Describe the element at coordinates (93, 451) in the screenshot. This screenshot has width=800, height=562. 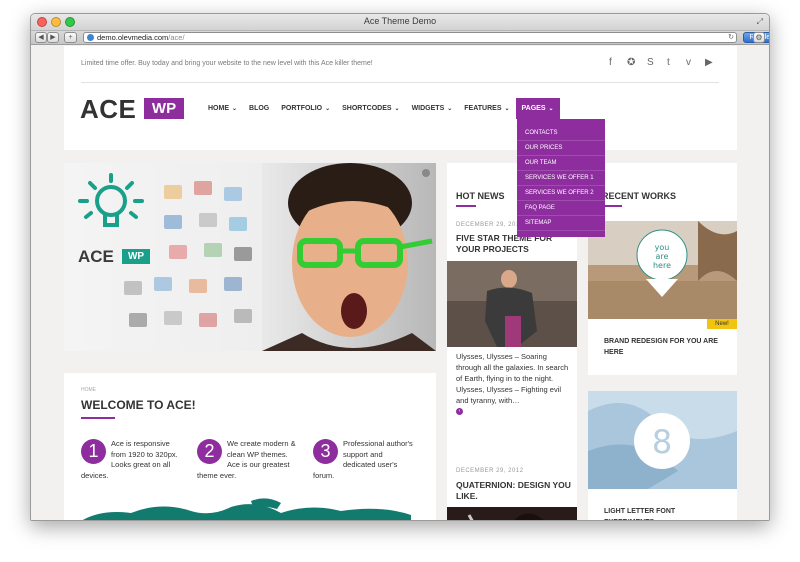
I see `feature-number-badge: 1` at that location.